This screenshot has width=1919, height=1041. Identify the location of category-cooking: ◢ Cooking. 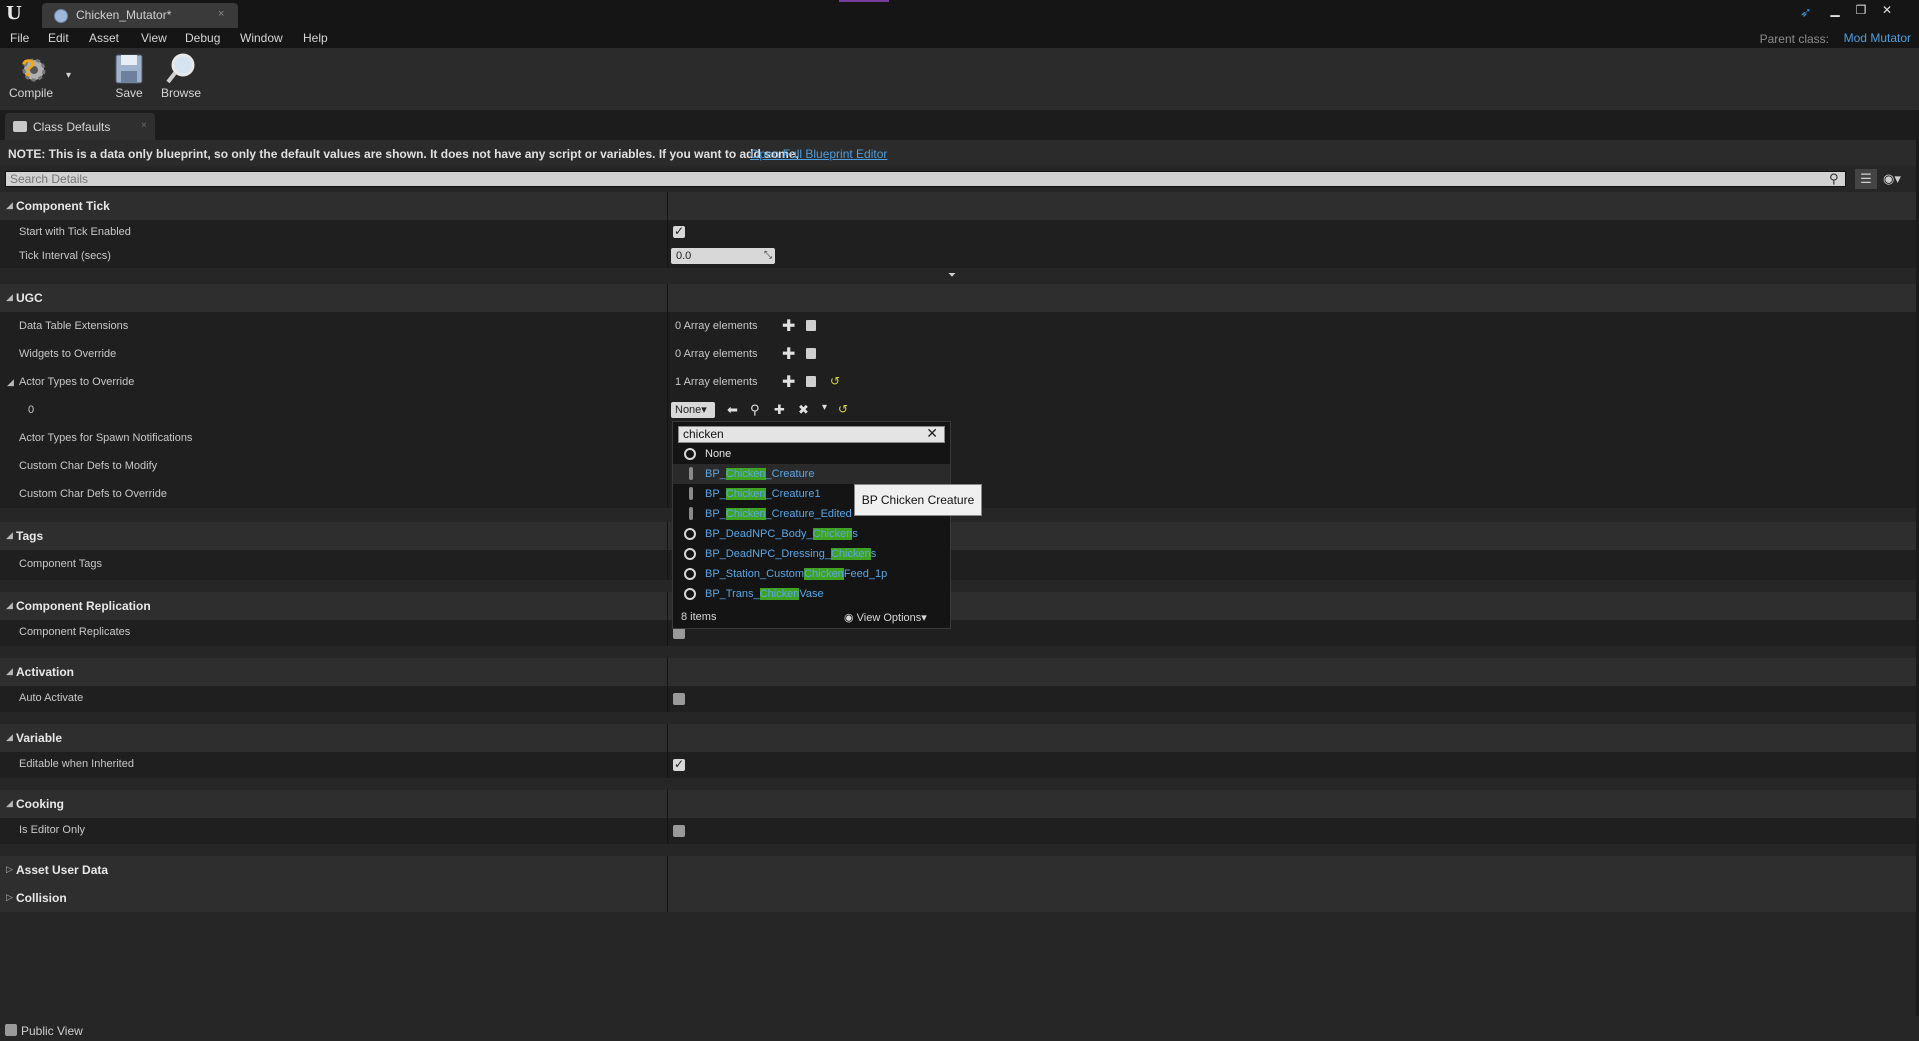
(958, 804).